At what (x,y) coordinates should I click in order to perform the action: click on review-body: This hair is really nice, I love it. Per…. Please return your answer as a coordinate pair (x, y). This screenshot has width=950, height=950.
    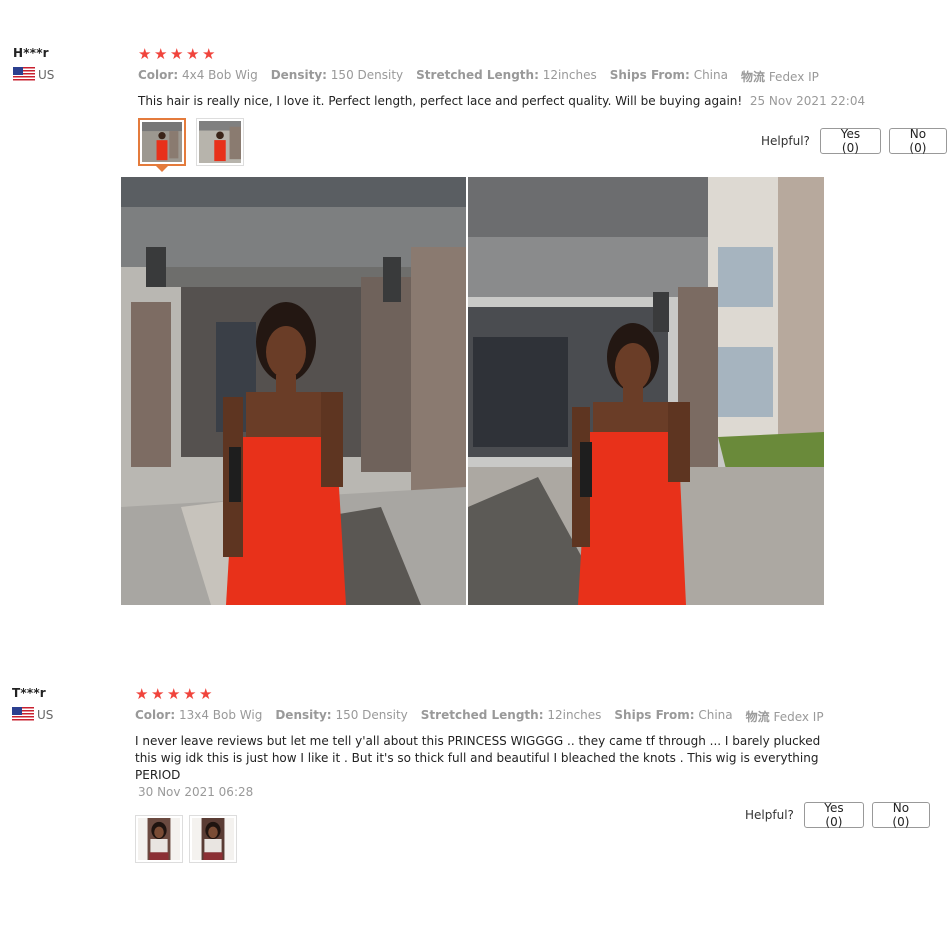
    Looking at the image, I should click on (440, 101).